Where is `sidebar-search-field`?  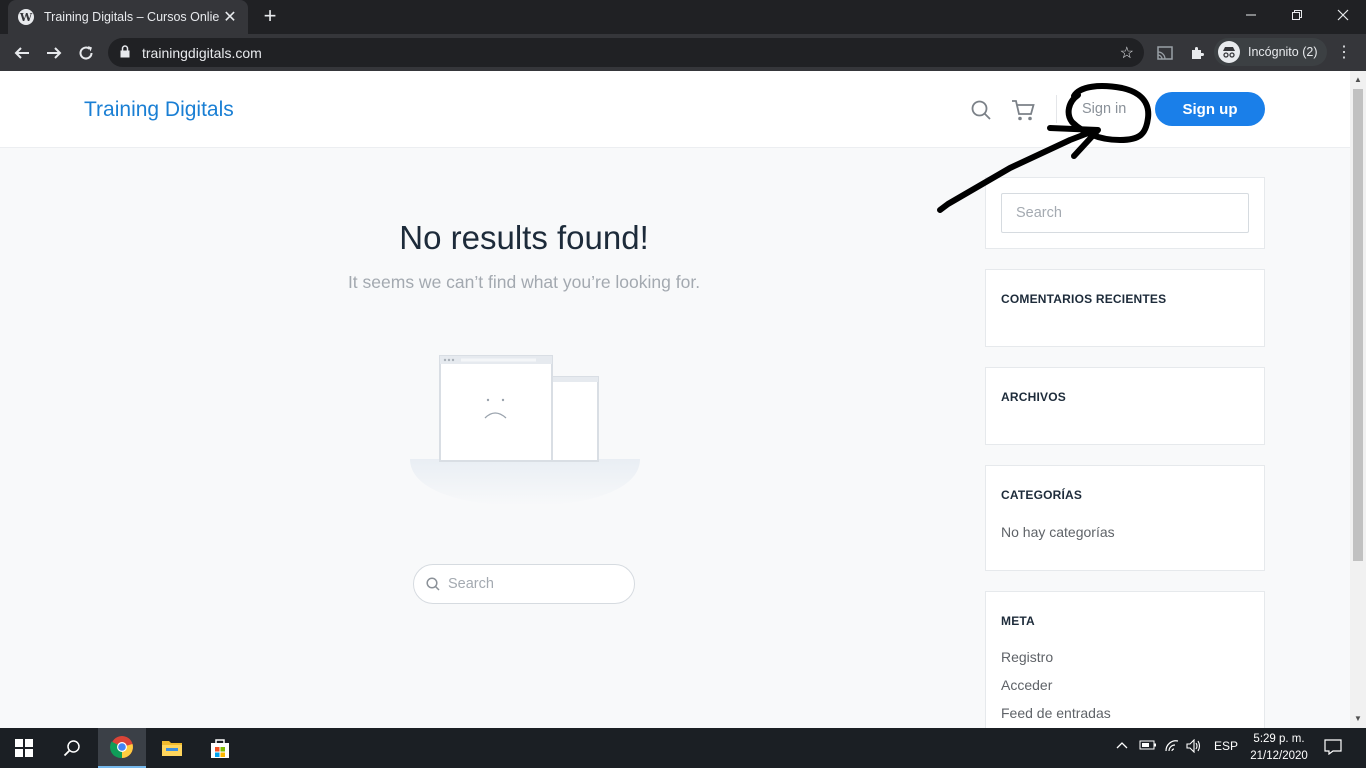
sidebar-search-field is located at coordinates (1125, 213).